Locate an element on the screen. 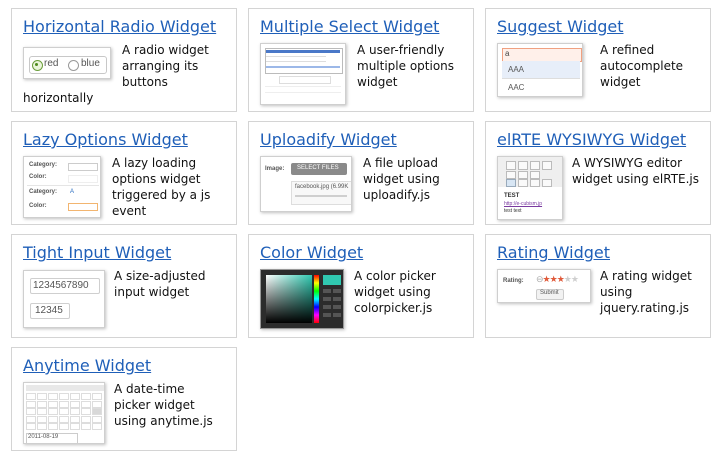  widget-title-link: Uploadify Widget is located at coordinates (328, 139).